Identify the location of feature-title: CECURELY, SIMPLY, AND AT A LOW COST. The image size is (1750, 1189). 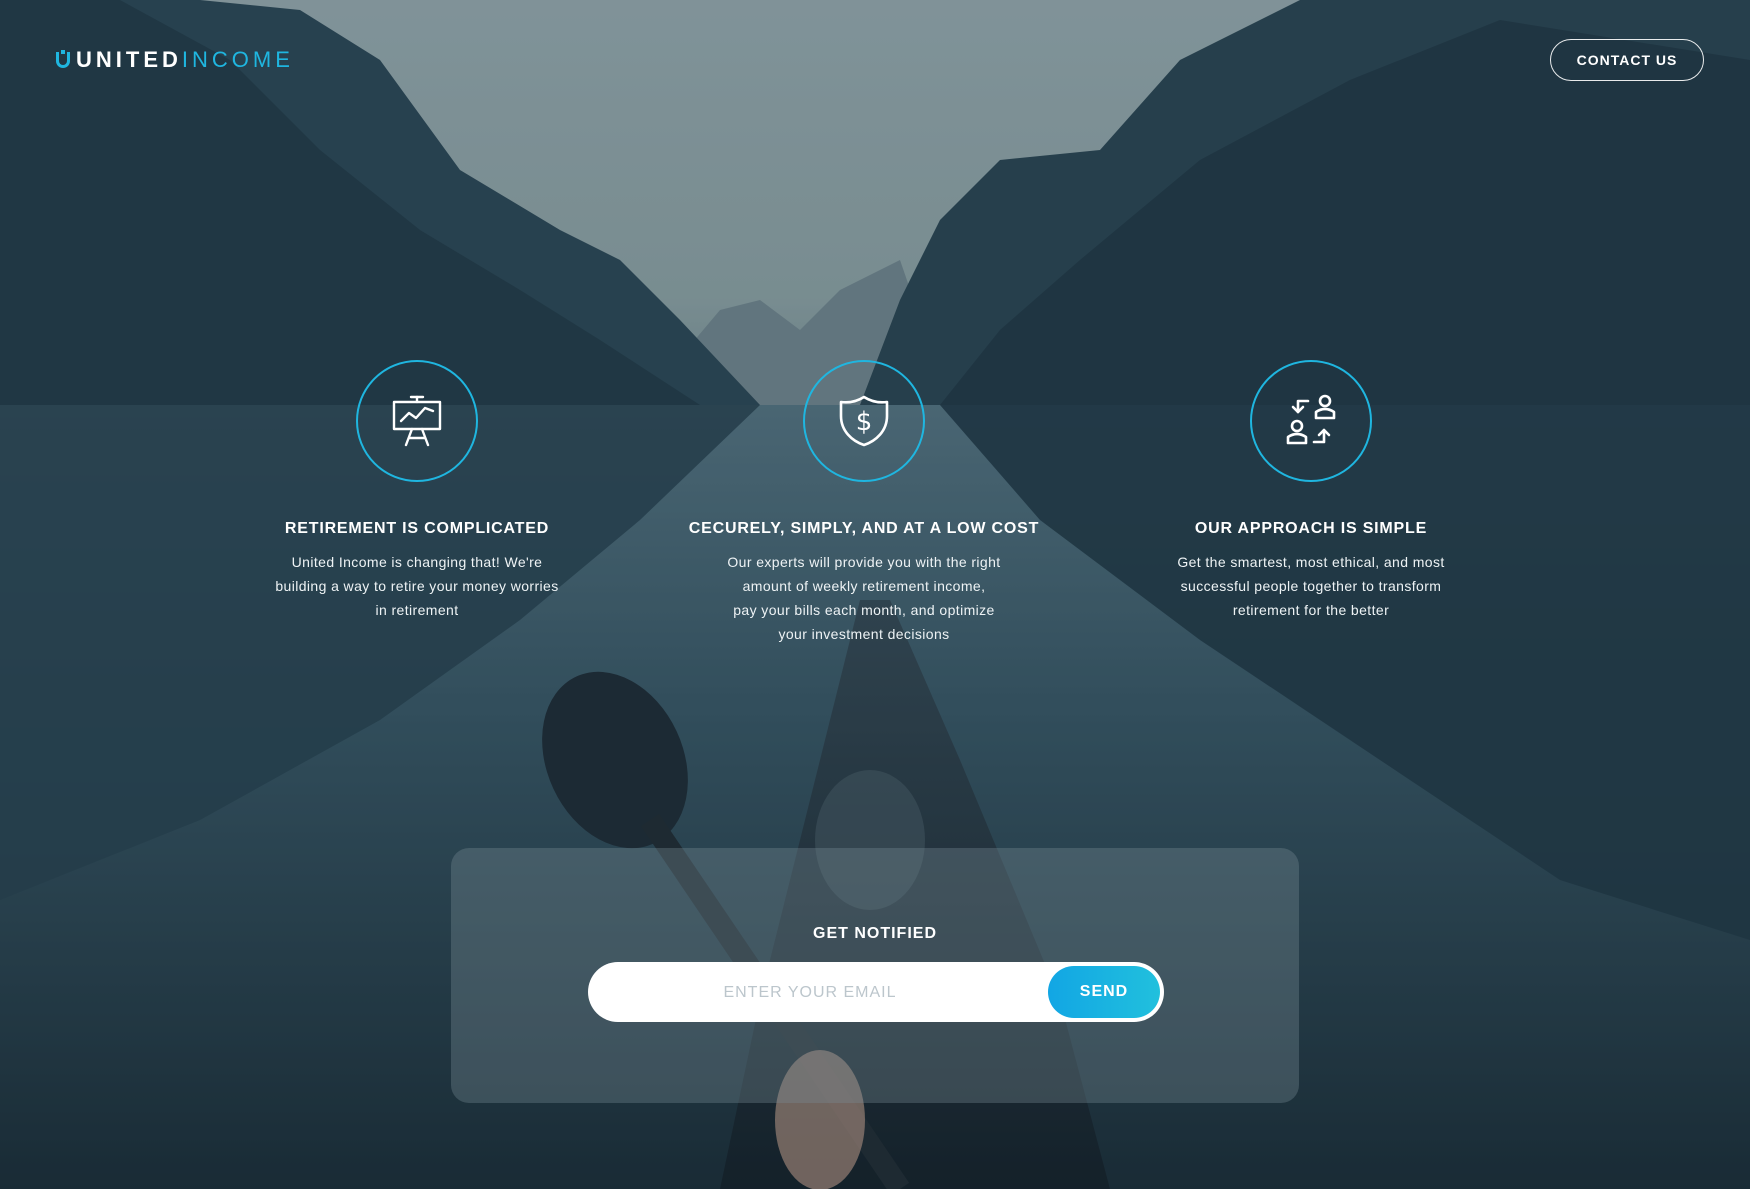
(864, 528).